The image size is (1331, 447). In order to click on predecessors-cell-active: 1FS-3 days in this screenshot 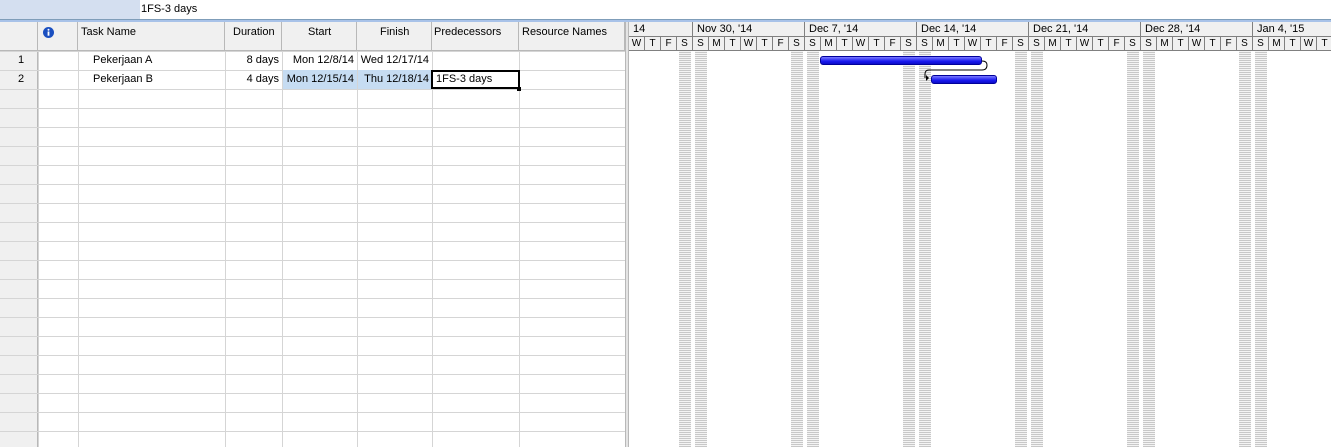, I will do `click(475, 79)`.